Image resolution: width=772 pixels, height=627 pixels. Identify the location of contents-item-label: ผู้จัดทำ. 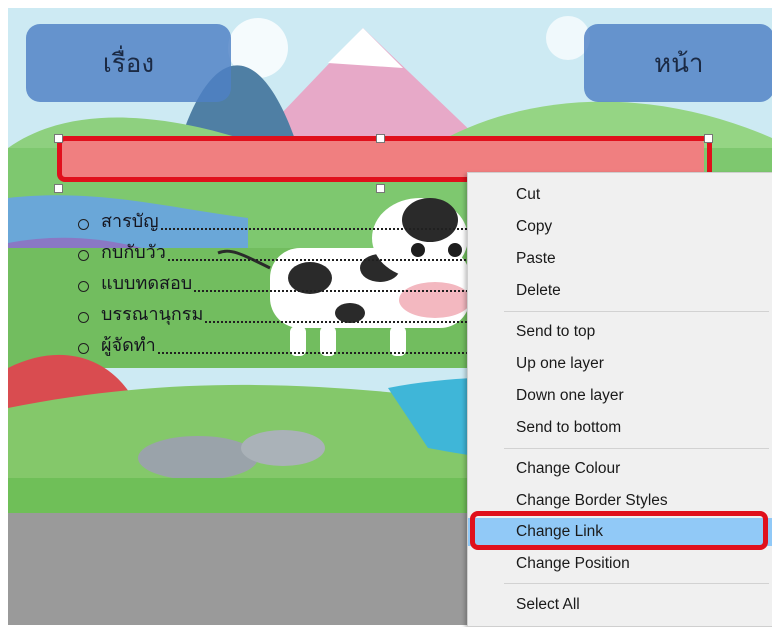
(128, 345).